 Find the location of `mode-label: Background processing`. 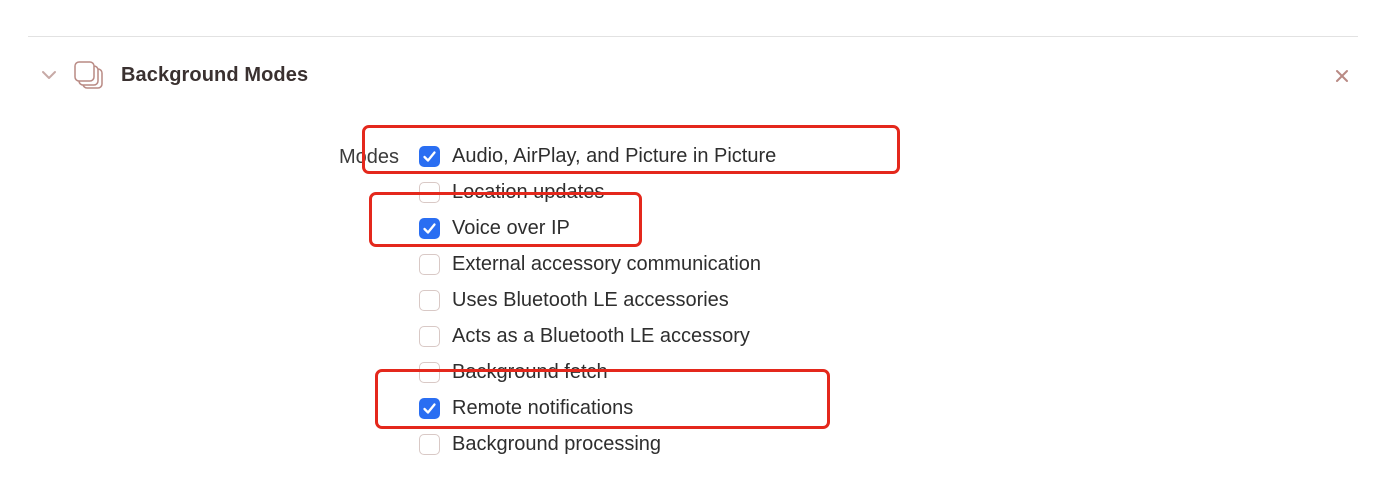

mode-label: Background processing is located at coordinates (557, 443).